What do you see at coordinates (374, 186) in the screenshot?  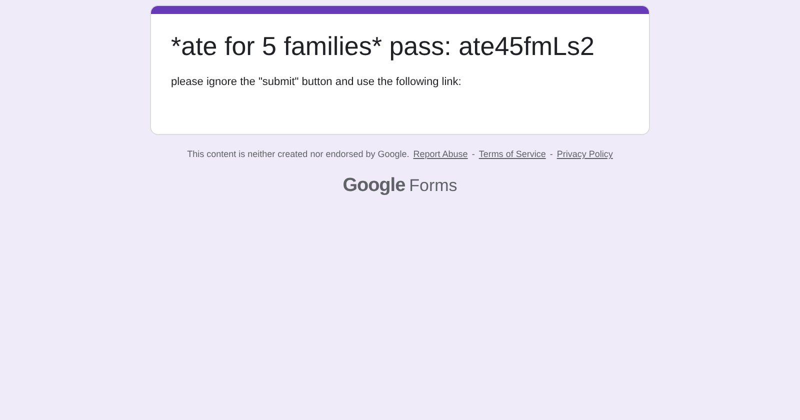 I see `logo-wordmark: Google` at bounding box center [374, 186].